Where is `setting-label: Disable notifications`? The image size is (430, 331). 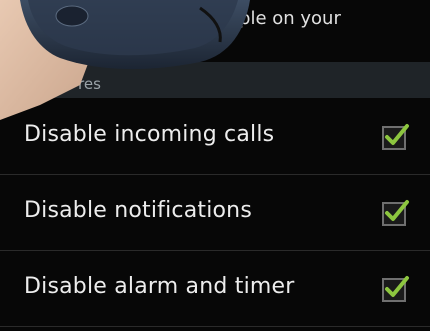 setting-label: Disable notifications is located at coordinates (138, 210).